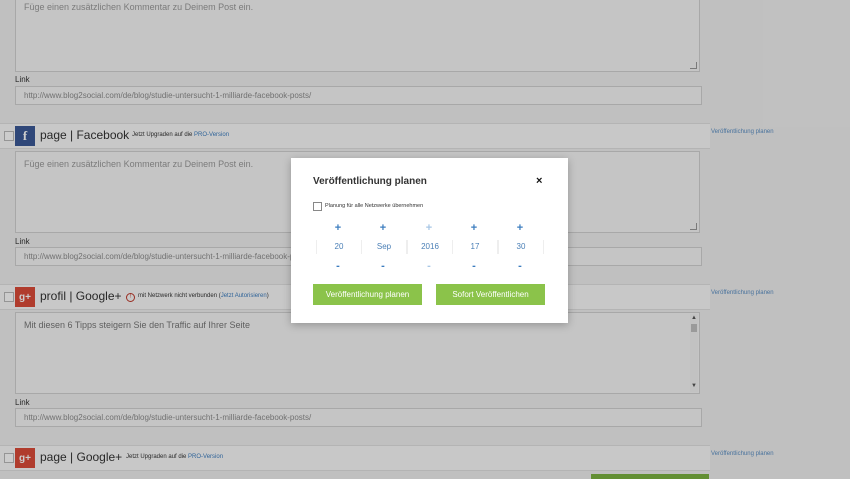 The width and height of the screenshot is (850, 479). Describe the element at coordinates (338, 266) in the screenshot. I see `day-decrement-button: -` at that location.